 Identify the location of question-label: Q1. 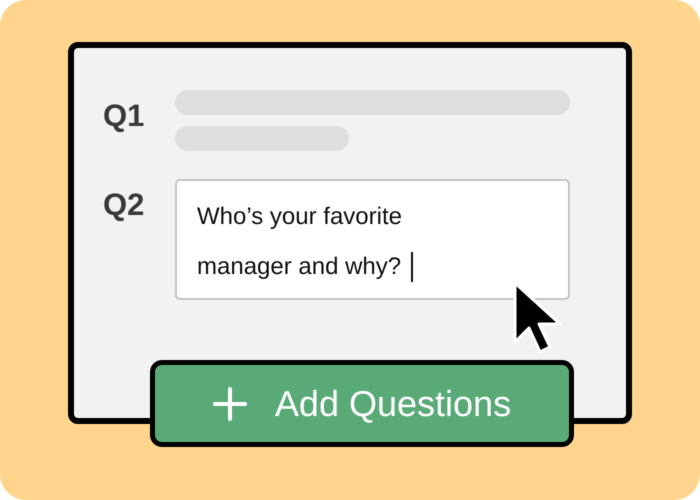
(124, 114).